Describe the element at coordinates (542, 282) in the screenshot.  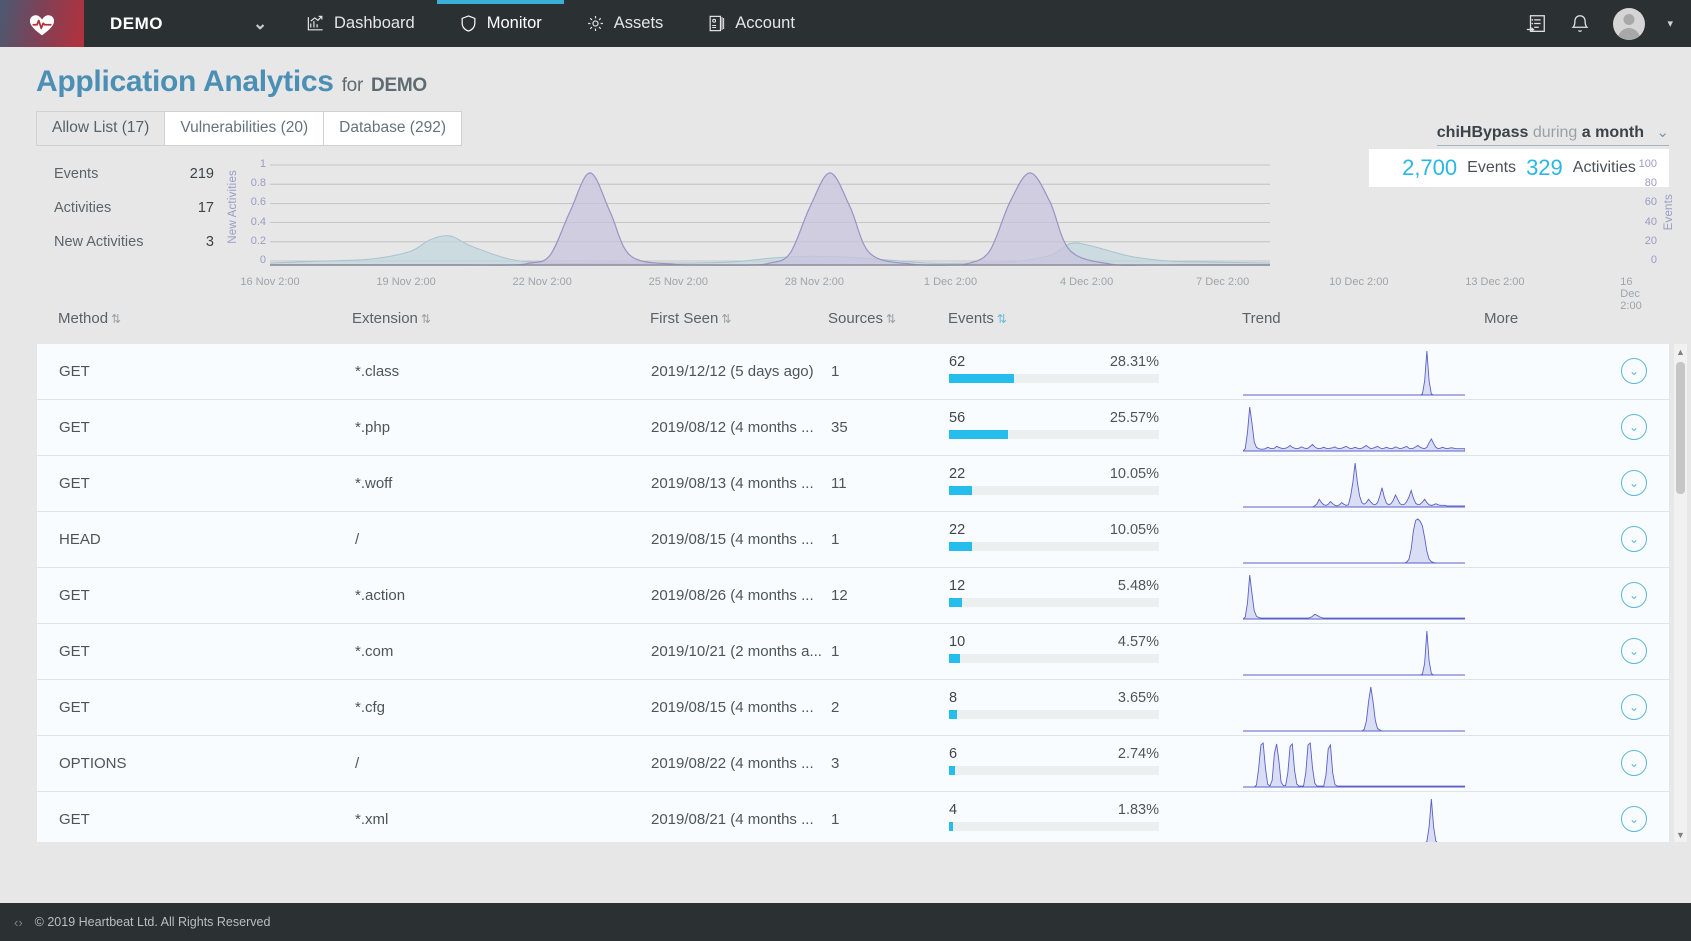
I see `chart-x-tick: 22 Nov 2:00` at that location.